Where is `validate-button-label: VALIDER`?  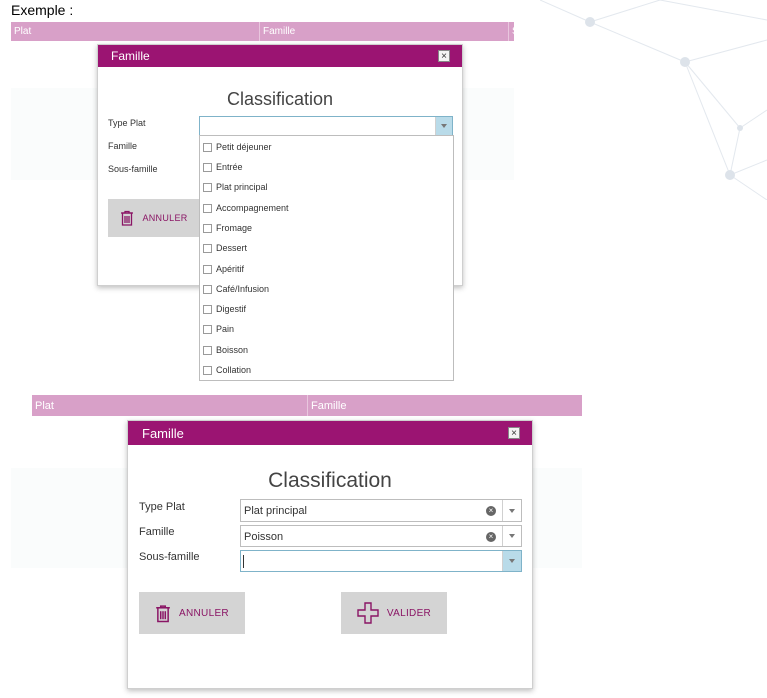
validate-button-label: VALIDER is located at coordinates (409, 613).